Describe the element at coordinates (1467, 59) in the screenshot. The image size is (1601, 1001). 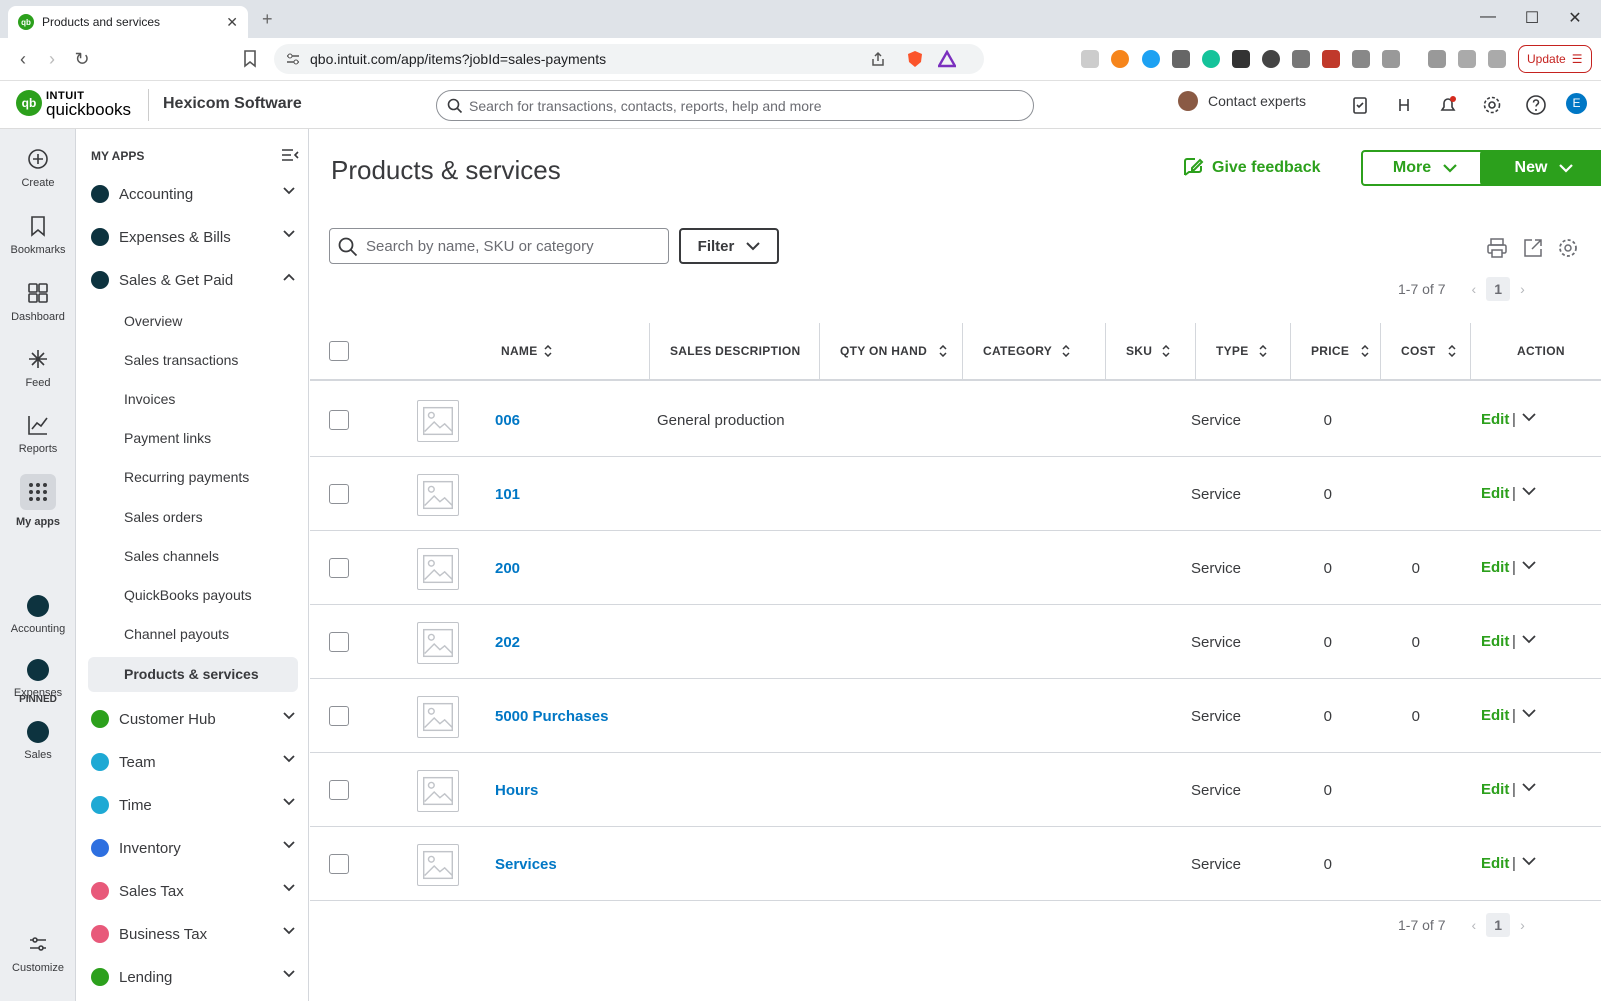
I see `leo-ai-icon` at that location.